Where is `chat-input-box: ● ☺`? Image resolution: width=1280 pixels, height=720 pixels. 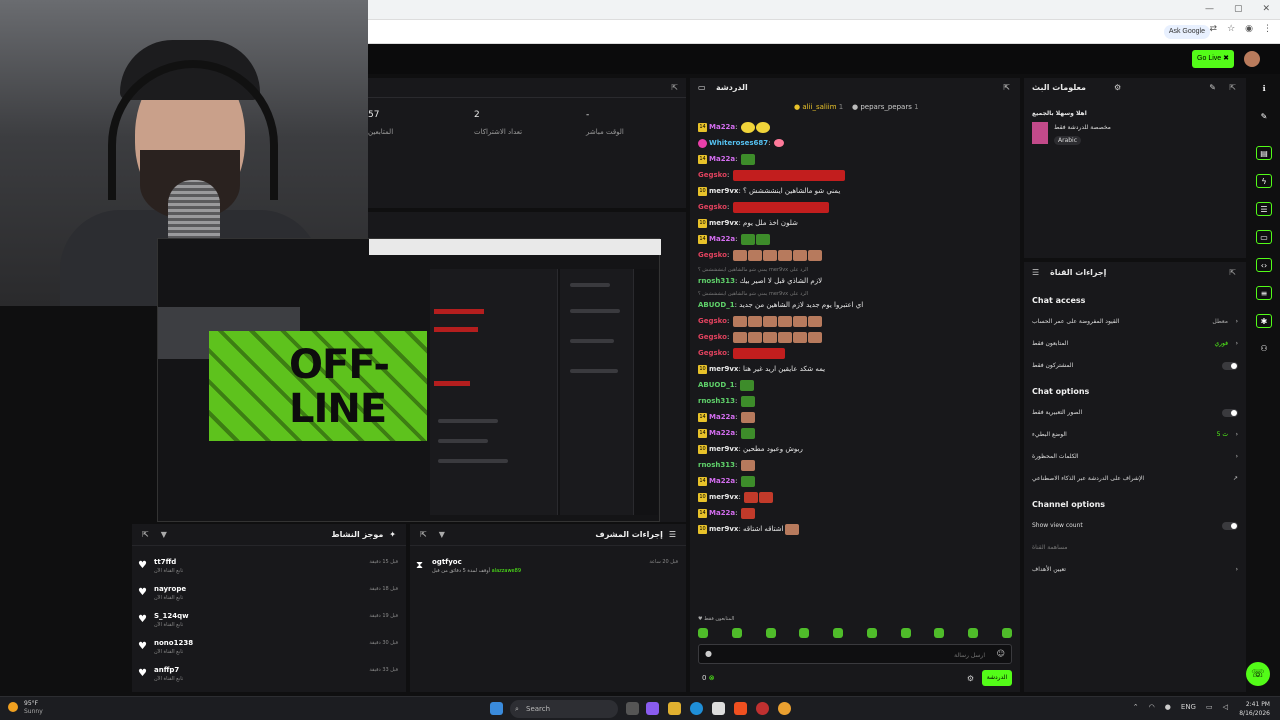
chat-input-box: ● ☺ is located at coordinates (855, 654).